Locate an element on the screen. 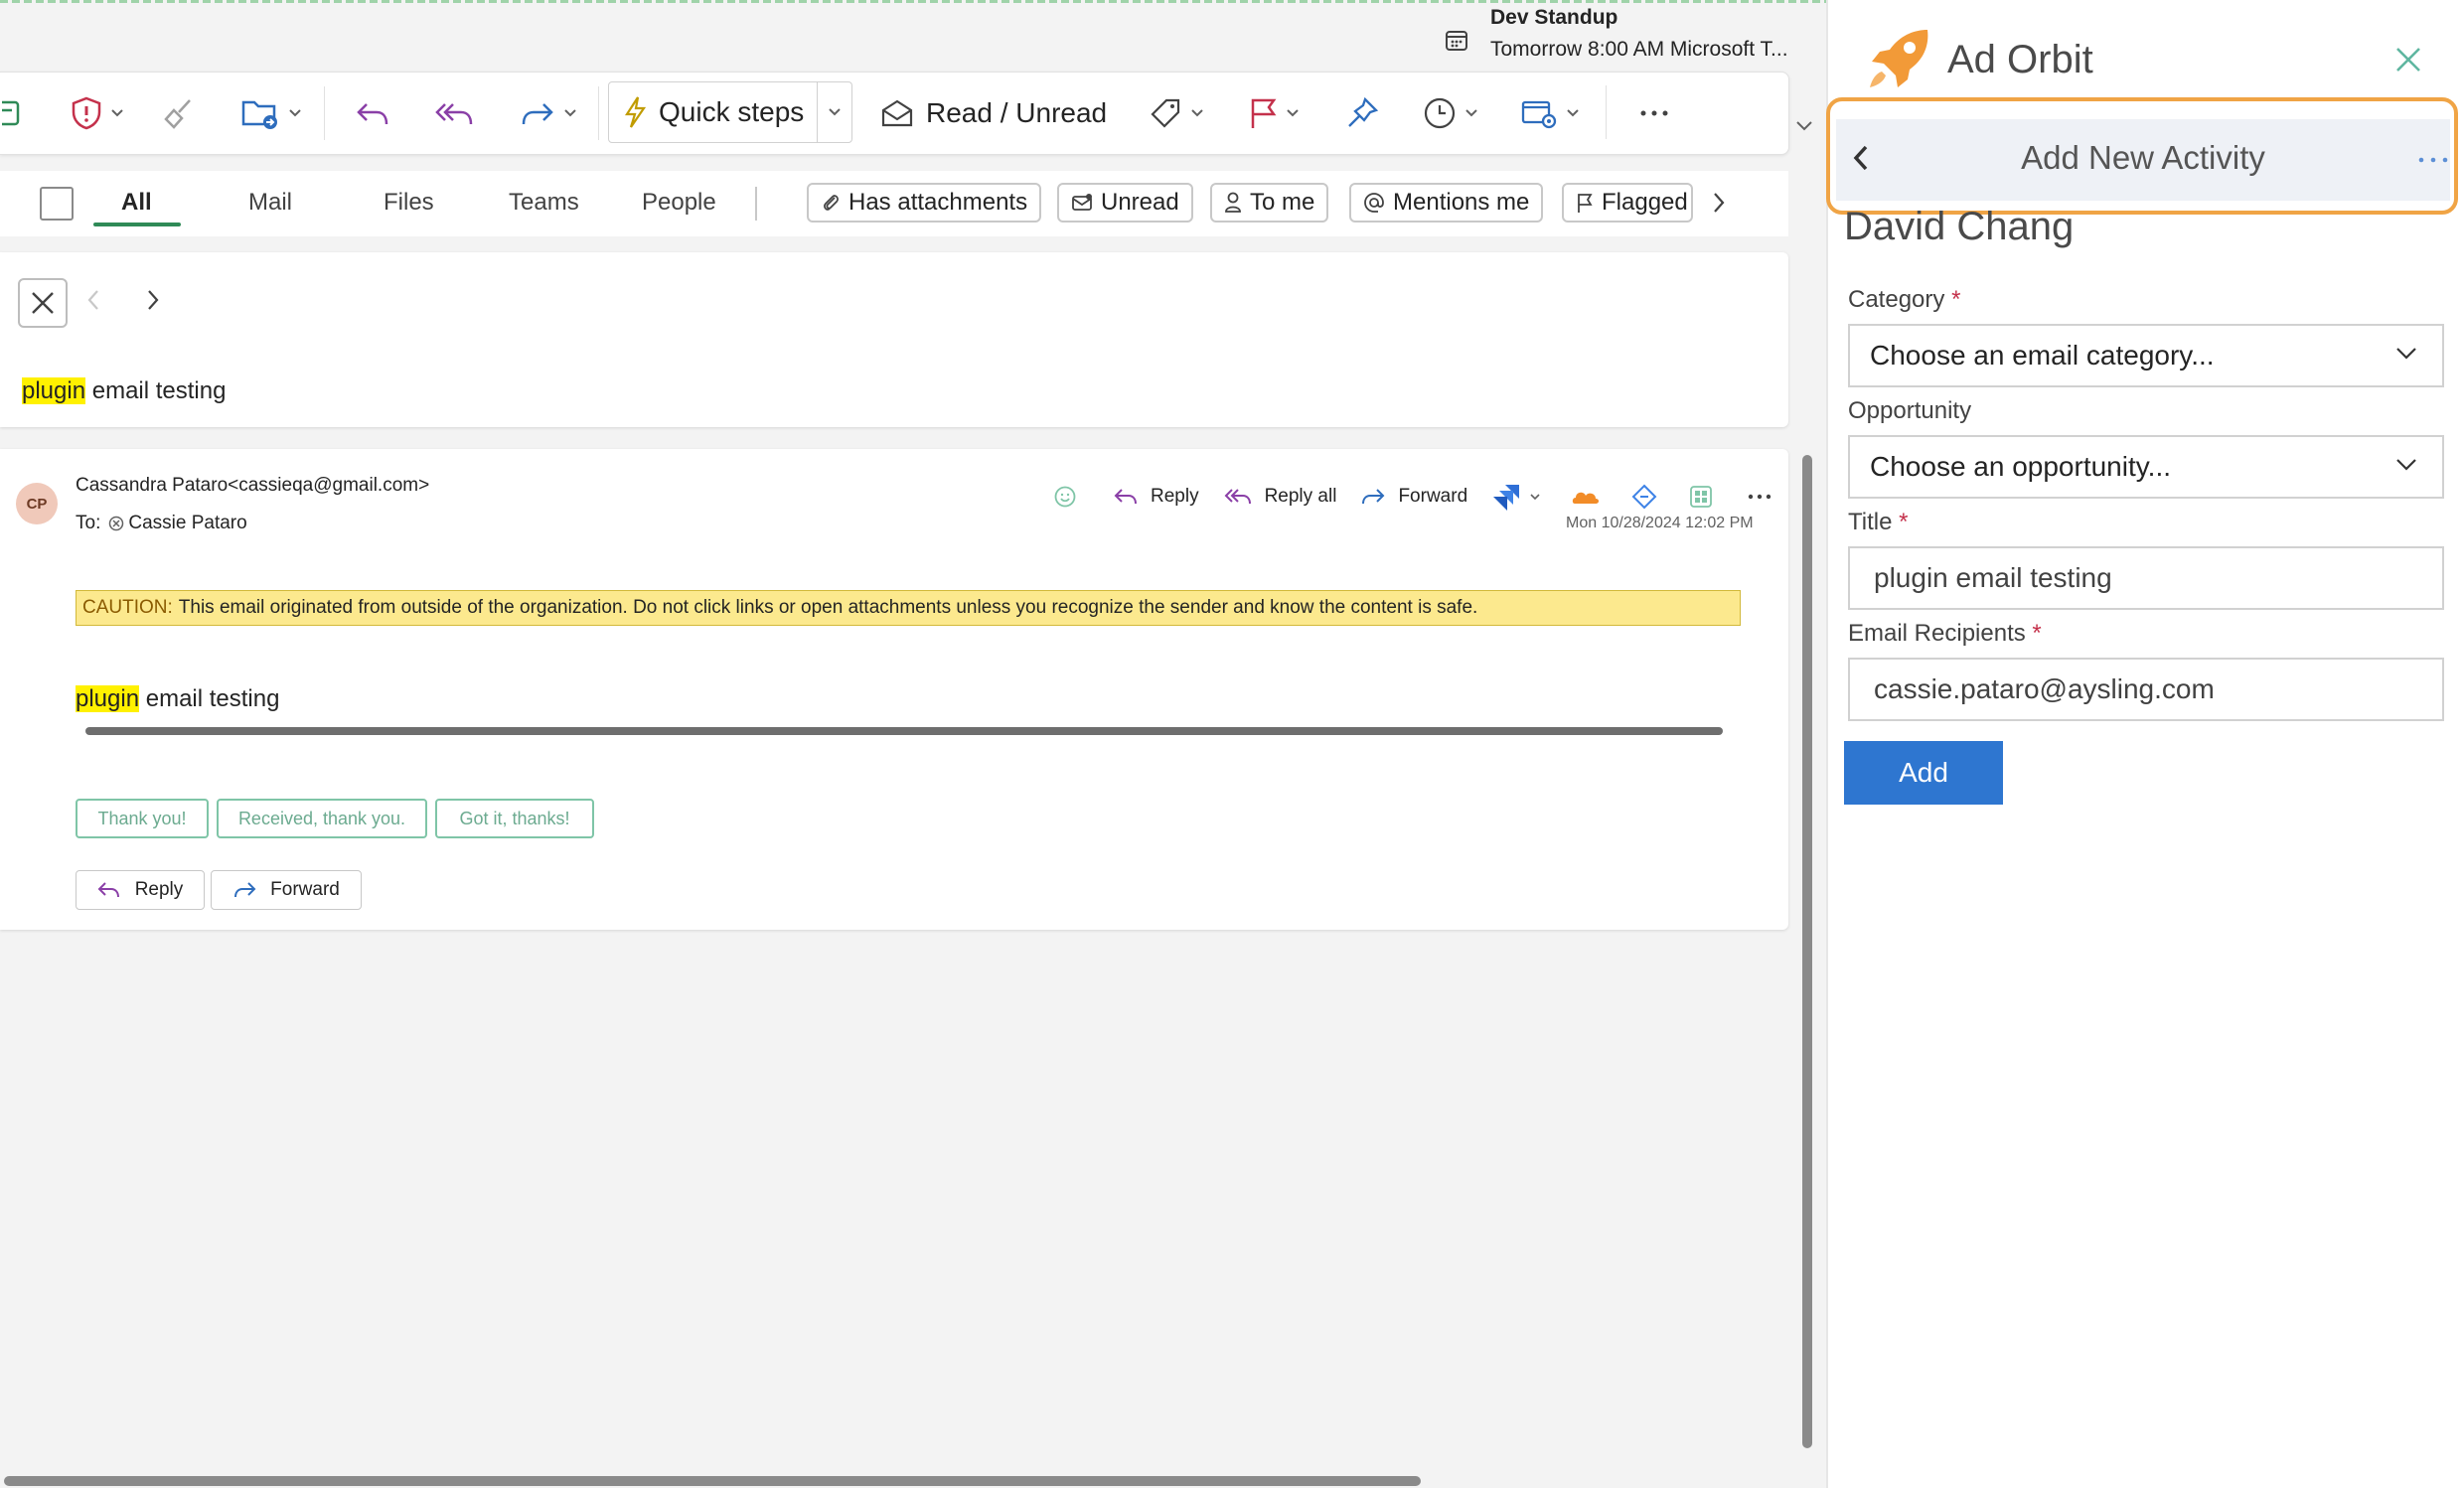 The height and width of the screenshot is (1488, 2464). next-item-chevron-icon is located at coordinates (153, 300).